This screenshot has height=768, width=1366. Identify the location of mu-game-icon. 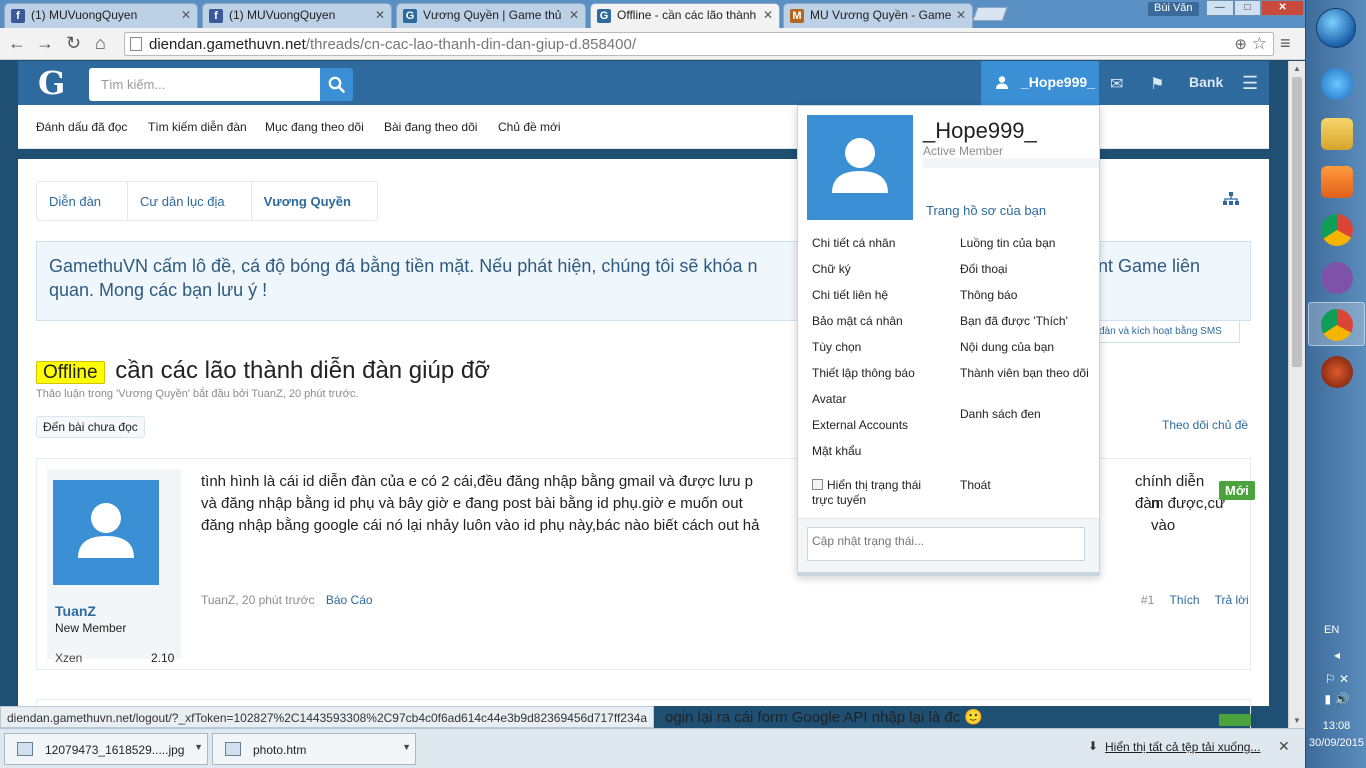
(1337, 372).